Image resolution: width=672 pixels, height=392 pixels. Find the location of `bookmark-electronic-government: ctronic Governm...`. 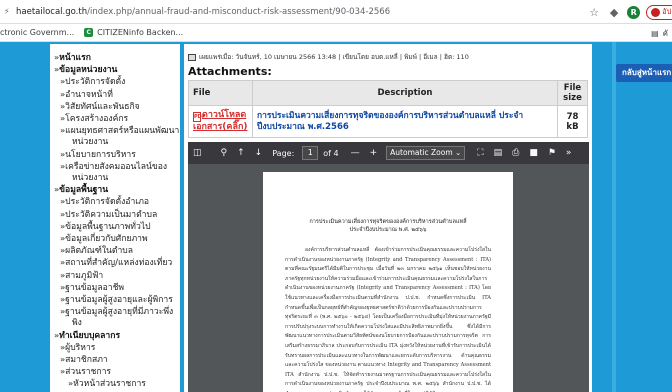

bookmark-electronic-government: ctronic Governm... is located at coordinates (37, 32).